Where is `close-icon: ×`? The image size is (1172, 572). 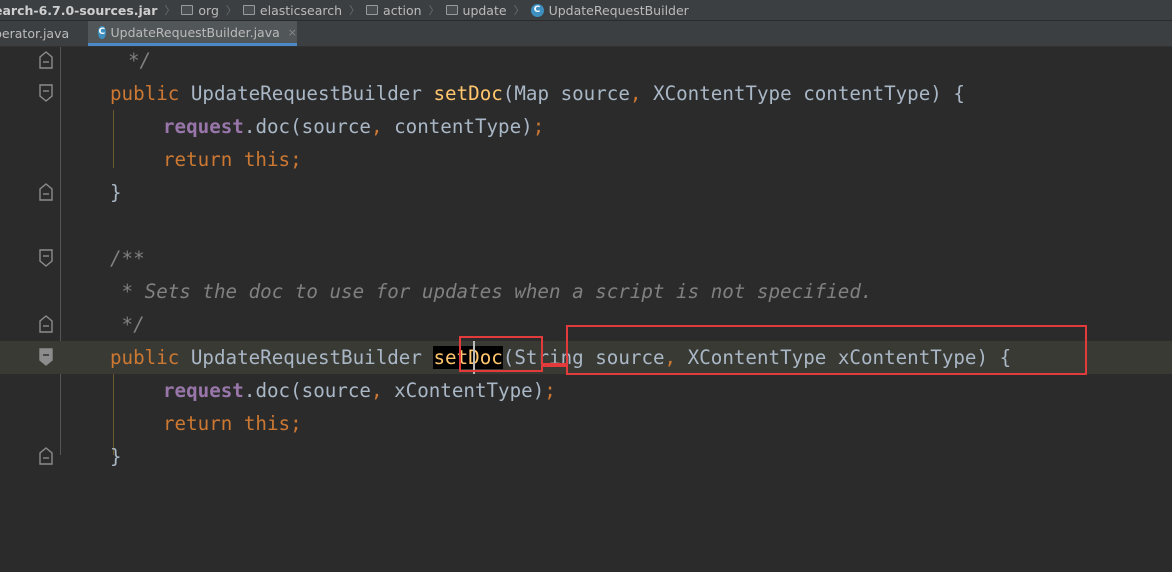 close-icon: × is located at coordinates (292, 32).